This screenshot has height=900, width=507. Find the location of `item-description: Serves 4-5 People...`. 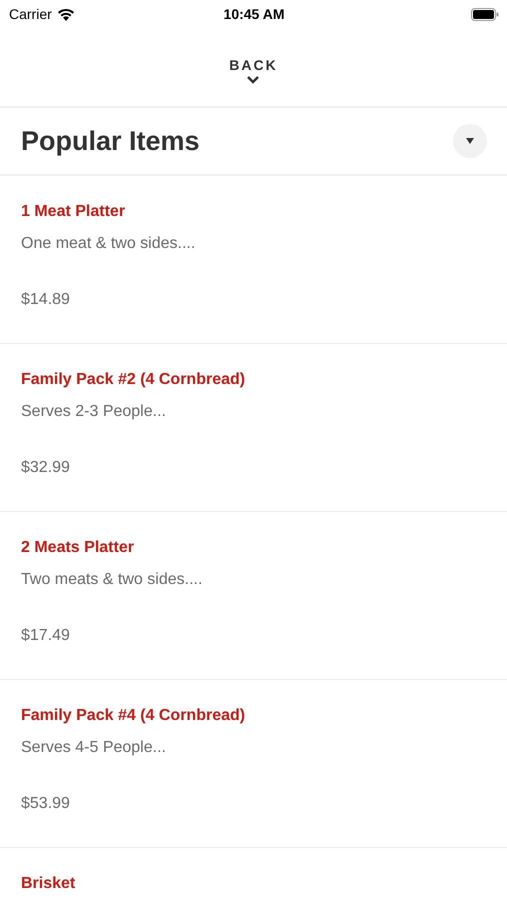

item-description: Serves 4-5 People... is located at coordinates (94, 748).